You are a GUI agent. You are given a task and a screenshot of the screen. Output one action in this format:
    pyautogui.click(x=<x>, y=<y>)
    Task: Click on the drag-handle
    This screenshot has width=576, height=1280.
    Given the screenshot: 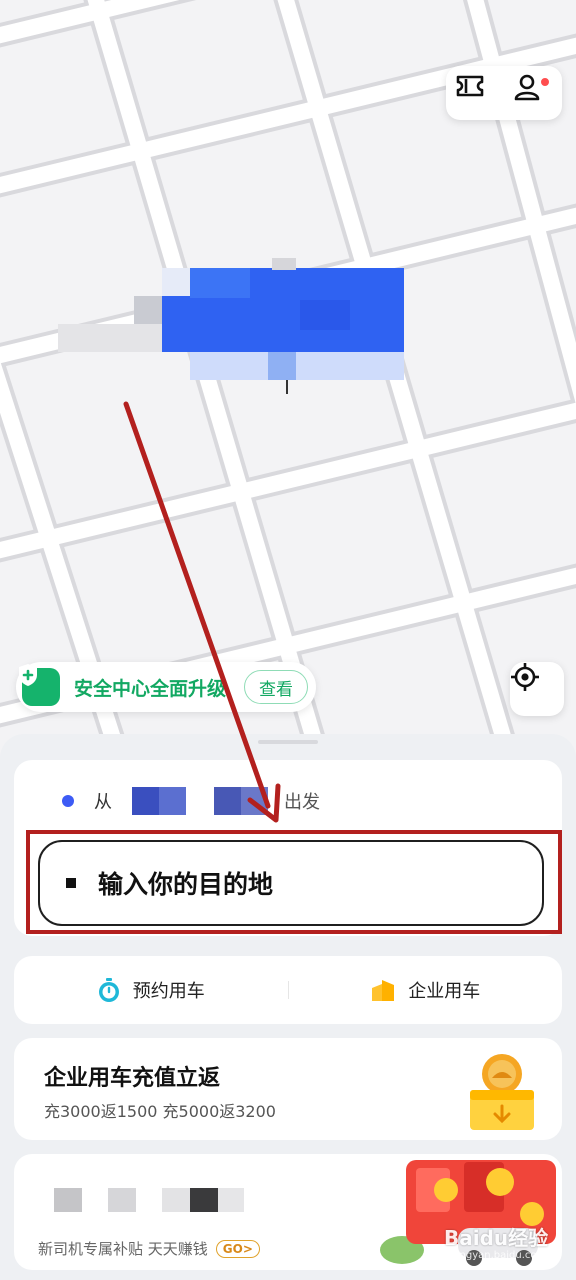 What is the action you would take?
    pyautogui.click(x=288, y=742)
    